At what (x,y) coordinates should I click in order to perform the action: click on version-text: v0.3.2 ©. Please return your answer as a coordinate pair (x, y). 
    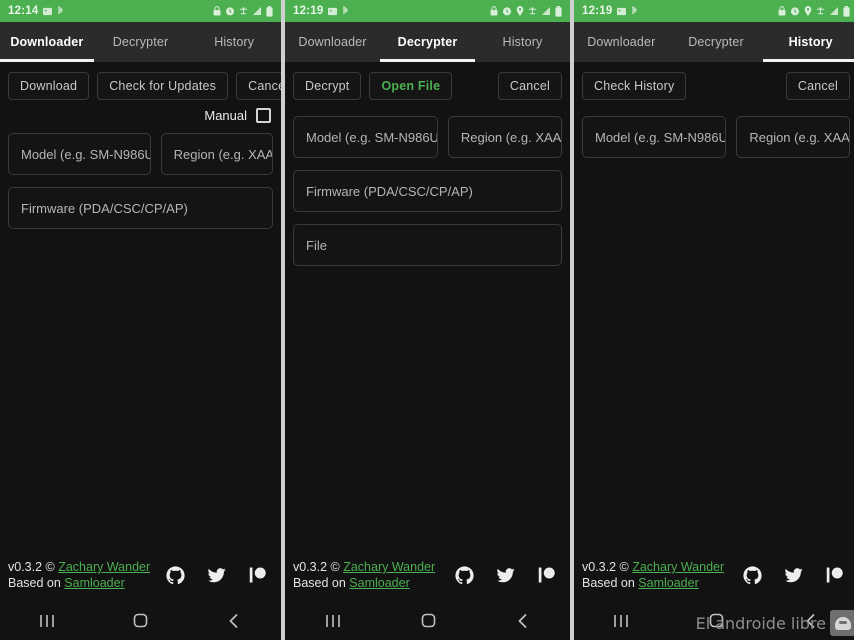
    Looking at the image, I should click on (318, 567).